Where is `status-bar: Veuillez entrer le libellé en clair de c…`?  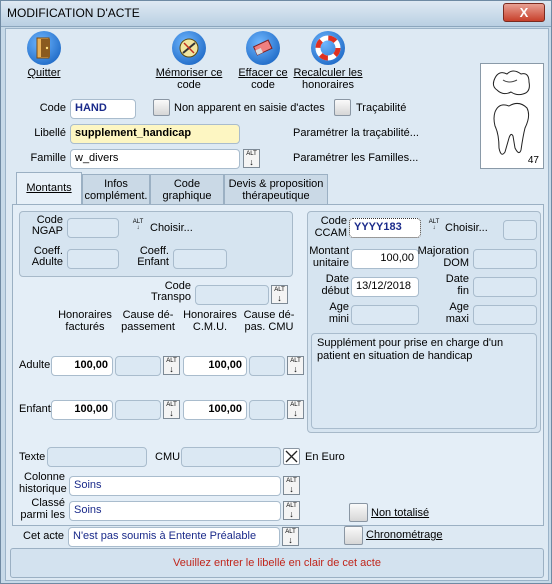
status-bar: Veuillez entrer le libellé en clair de c… is located at coordinates (277, 563).